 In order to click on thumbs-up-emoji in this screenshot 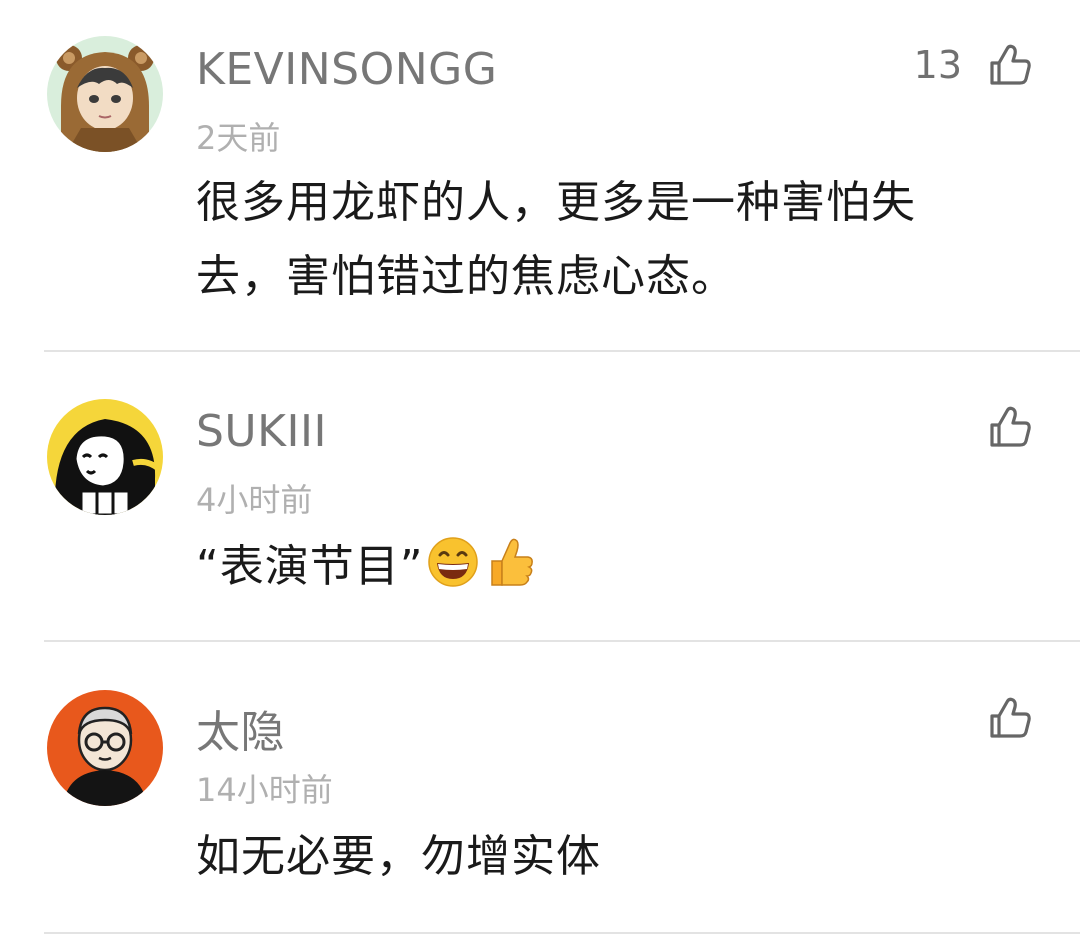, I will do `click(509, 573)`.